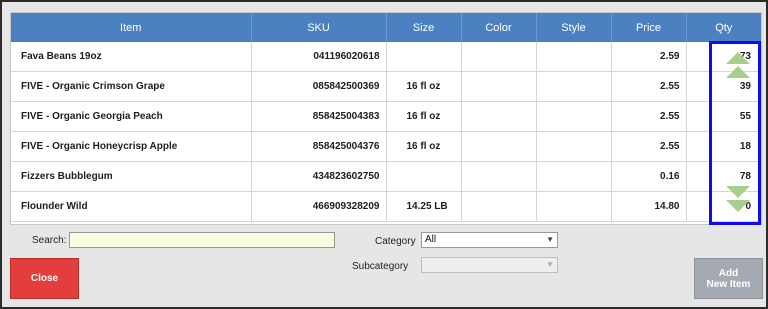 The height and width of the screenshot is (309, 768). What do you see at coordinates (131, 27) in the screenshot?
I see `column-header-item: Item` at bounding box center [131, 27].